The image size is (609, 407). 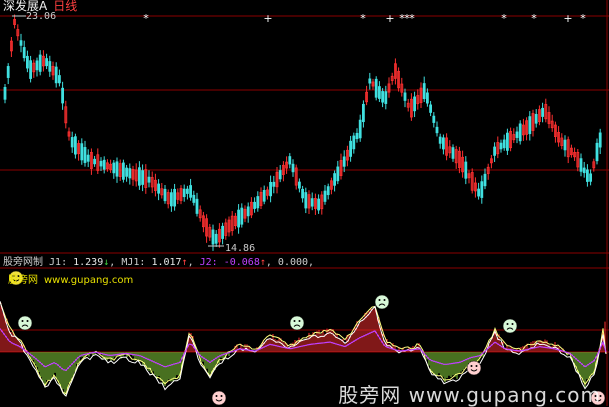 What do you see at coordinates (389, 18) in the screenshot?
I see `signal-marker: +` at bounding box center [389, 18].